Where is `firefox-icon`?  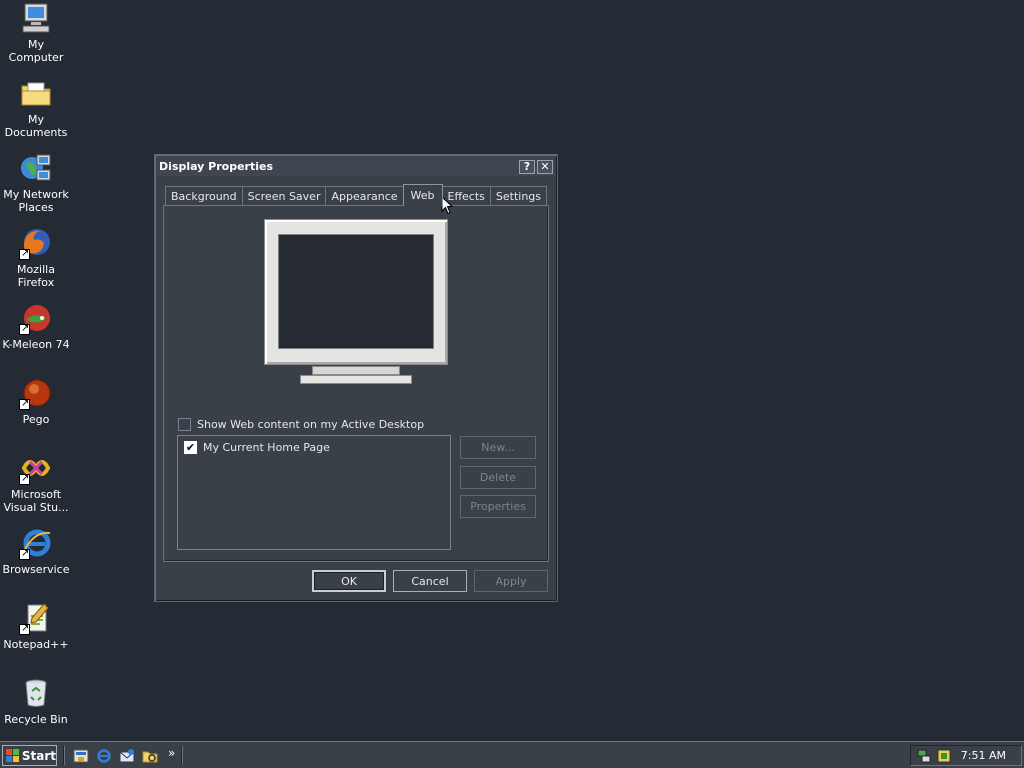 firefox-icon is located at coordinates (35, 243).